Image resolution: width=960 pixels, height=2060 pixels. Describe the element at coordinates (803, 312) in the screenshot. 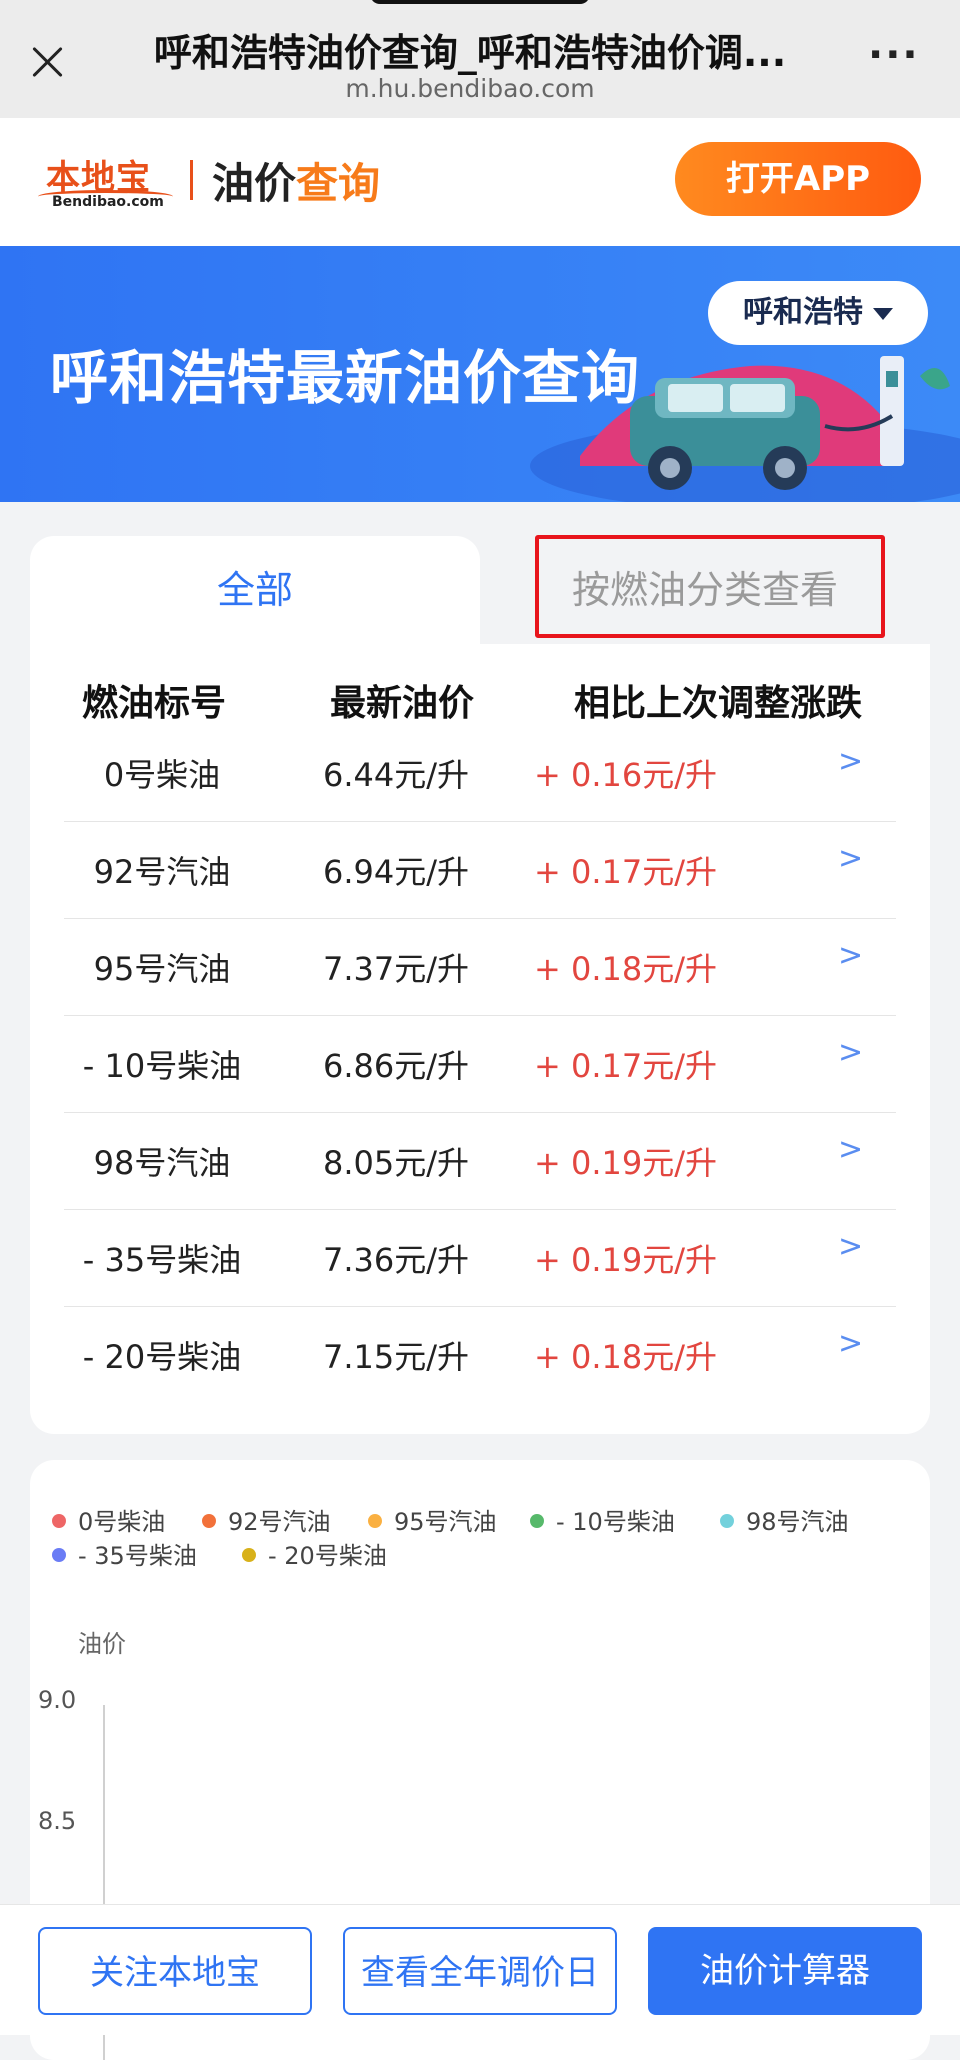

I see `city-selector-label: 呼和浩特` at that location.